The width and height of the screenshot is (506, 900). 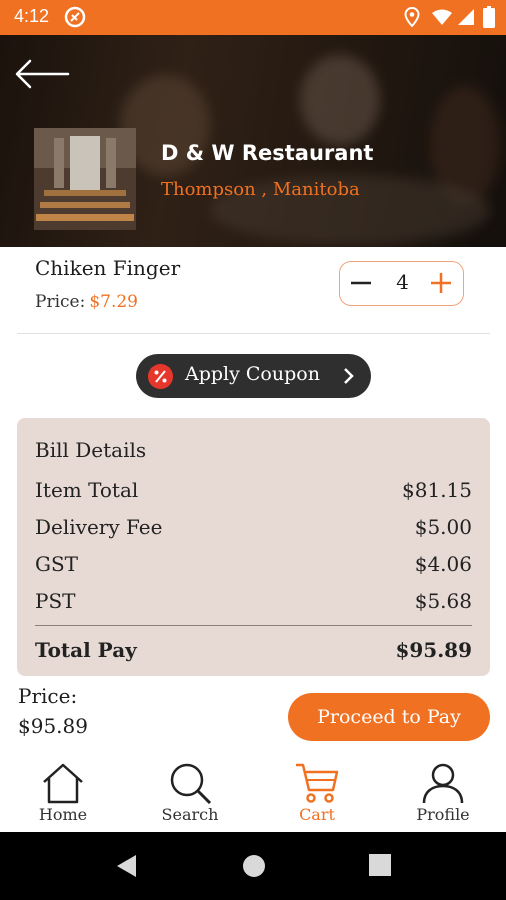 I want to click on bill-row-label: PST, so click(x=55, y=601).